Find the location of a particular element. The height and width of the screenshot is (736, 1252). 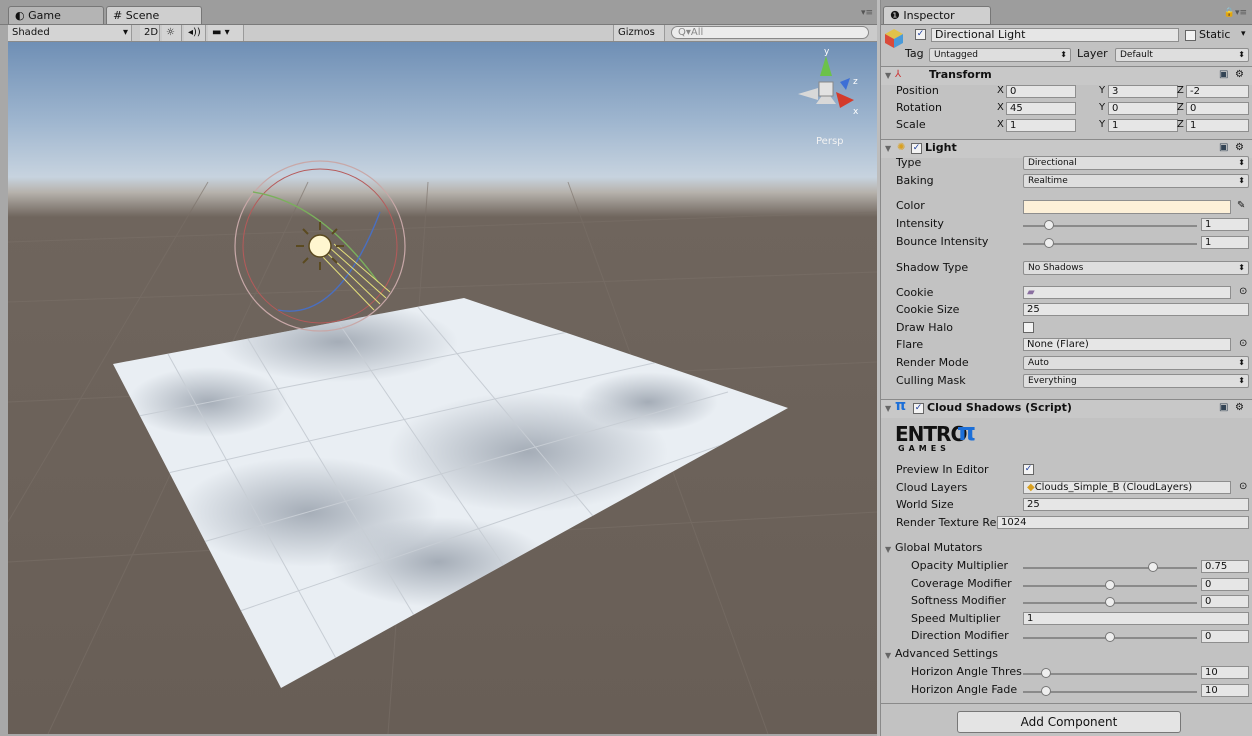

world-size-field: 25 is located at coordinates (1136, 504).